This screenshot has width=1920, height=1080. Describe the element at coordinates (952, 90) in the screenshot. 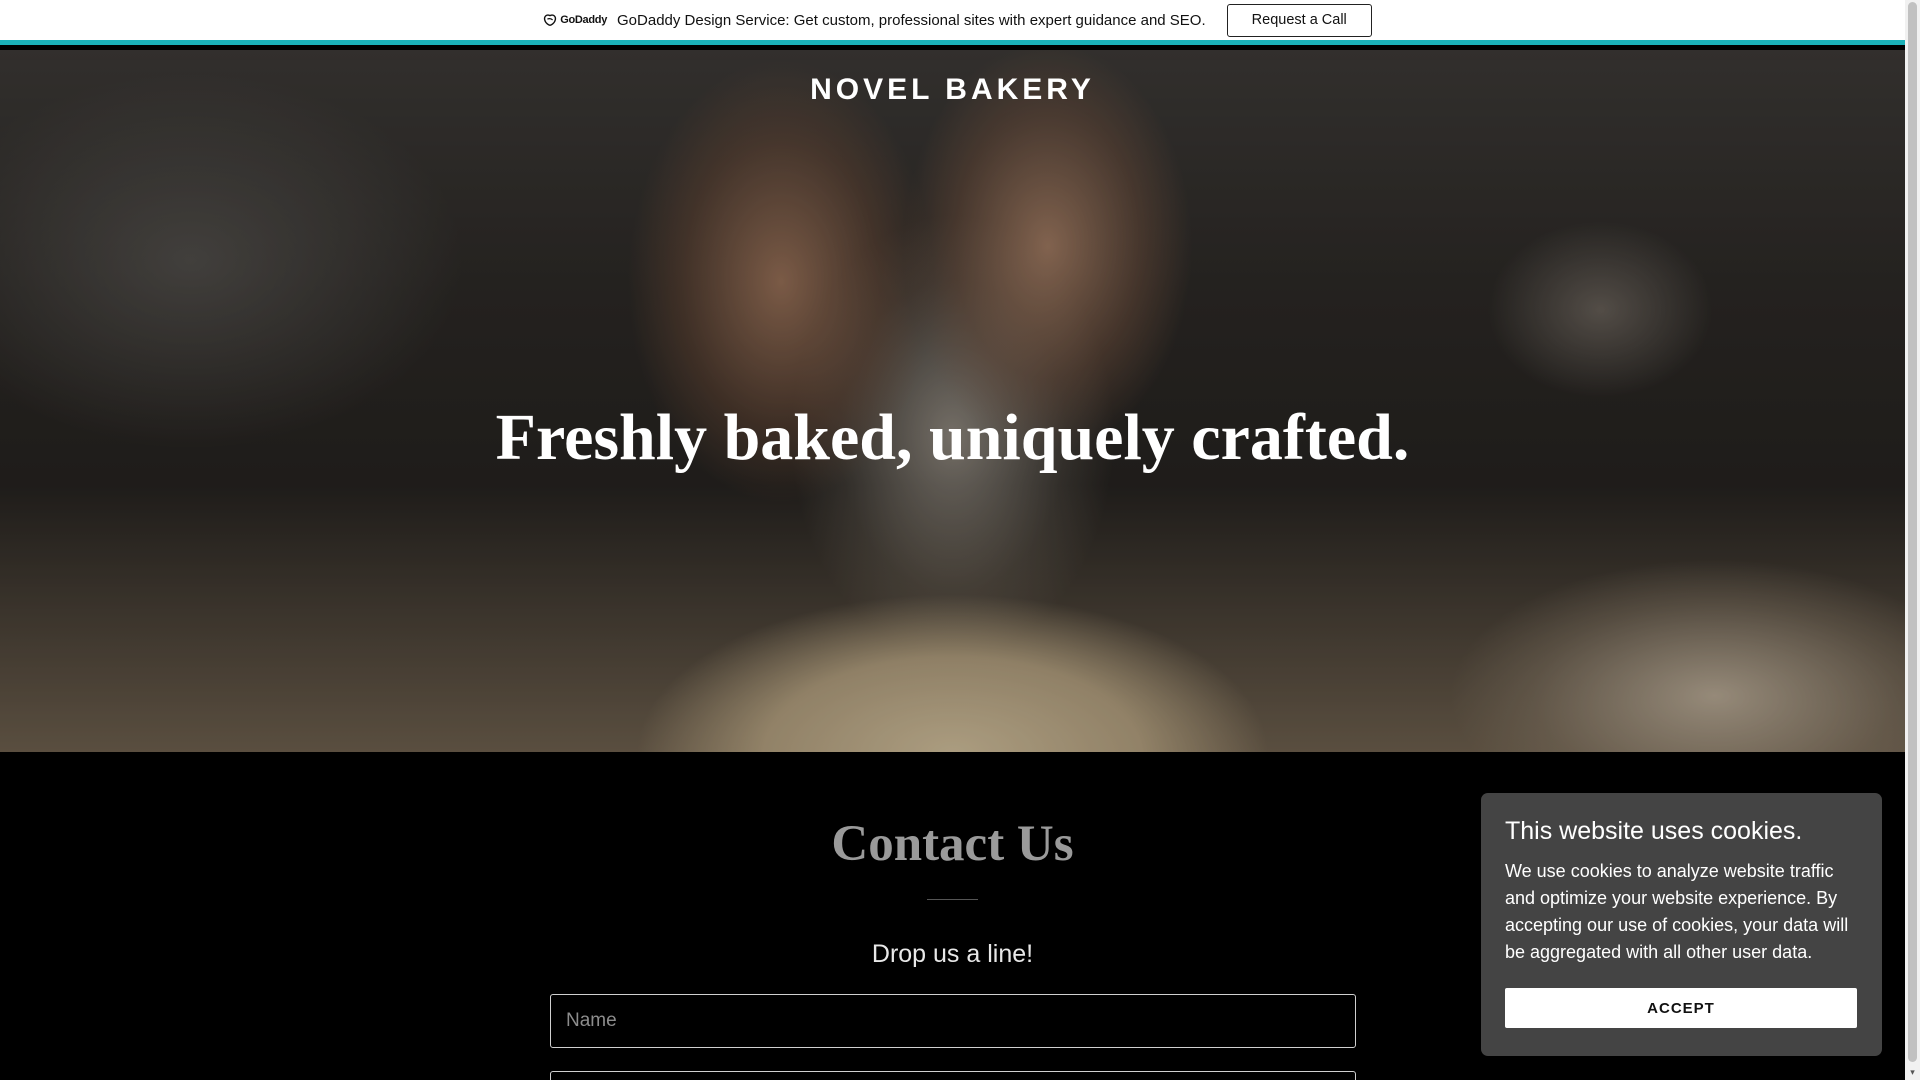

I see `site-title: NOVEL BAKERY` at that location.